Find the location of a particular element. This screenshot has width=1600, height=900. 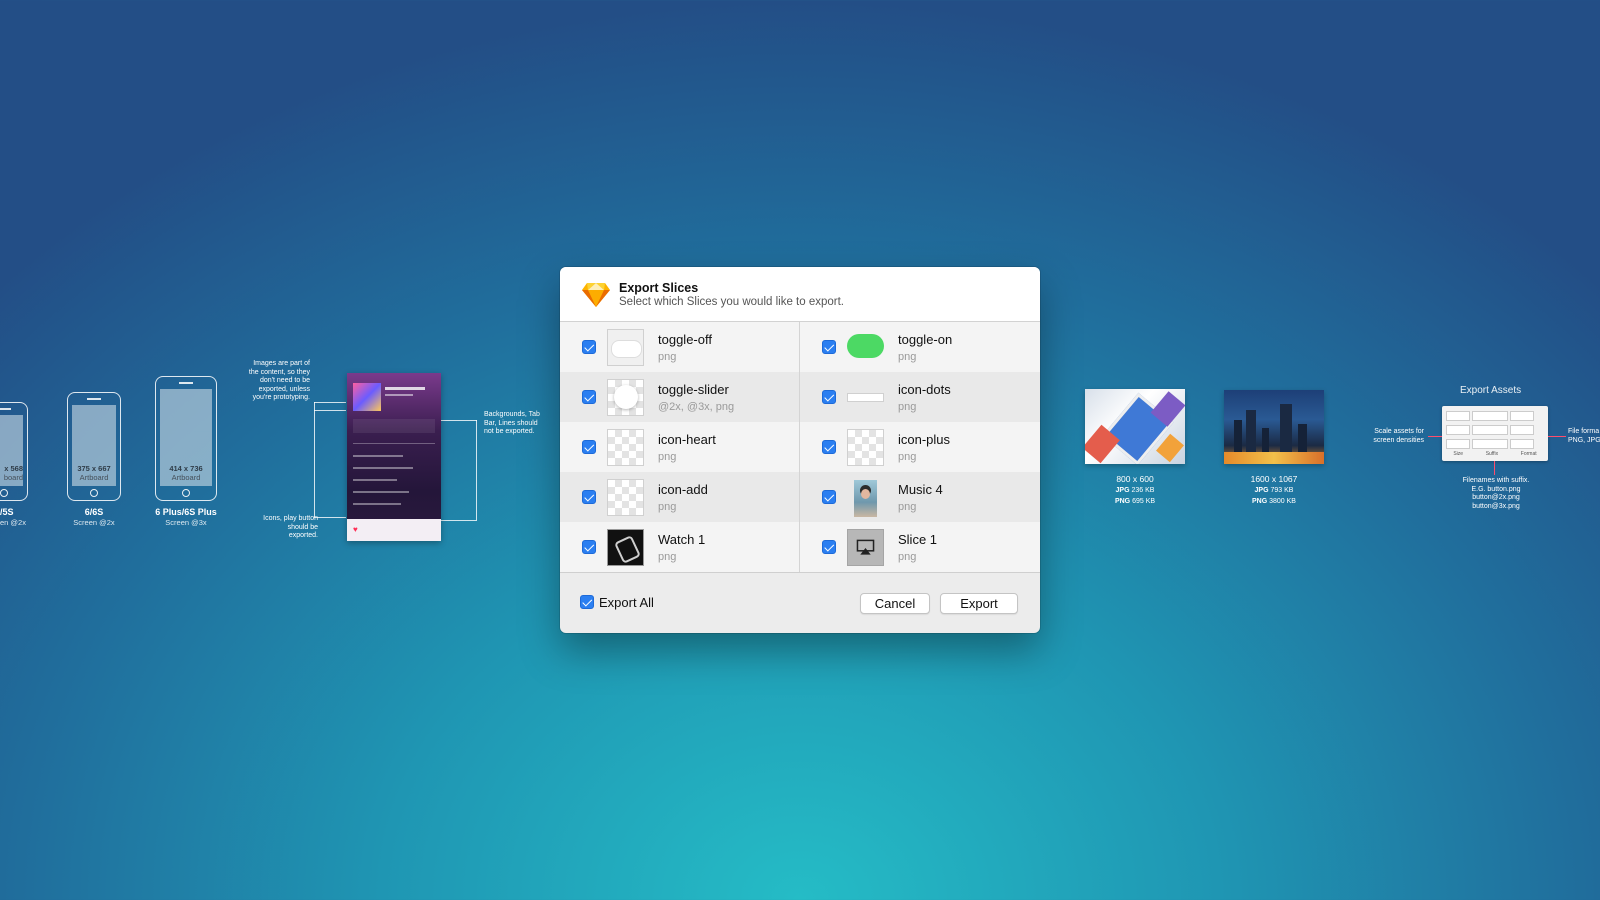

slice-row: Watch 1 png is located at coordinates (679, 547).